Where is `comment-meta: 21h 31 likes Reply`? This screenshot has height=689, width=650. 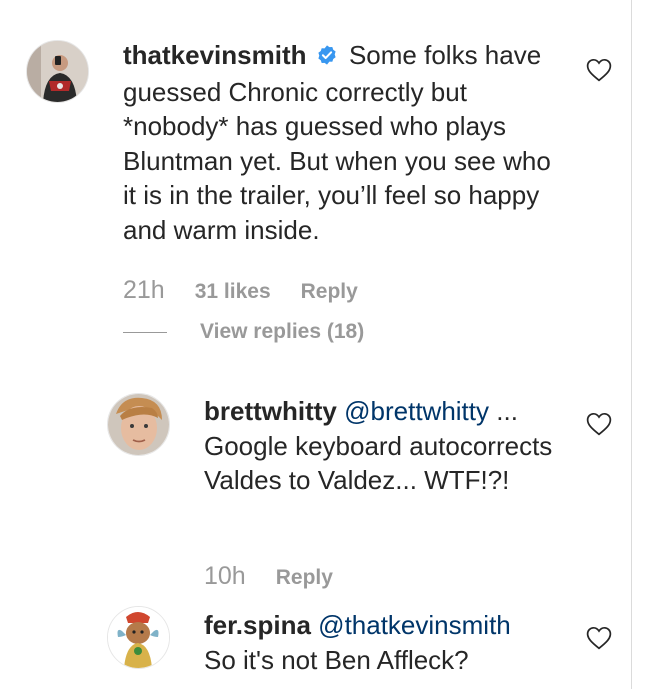
comment-meta: 21h 31 likes Reply is located at coordinates (240, 290).